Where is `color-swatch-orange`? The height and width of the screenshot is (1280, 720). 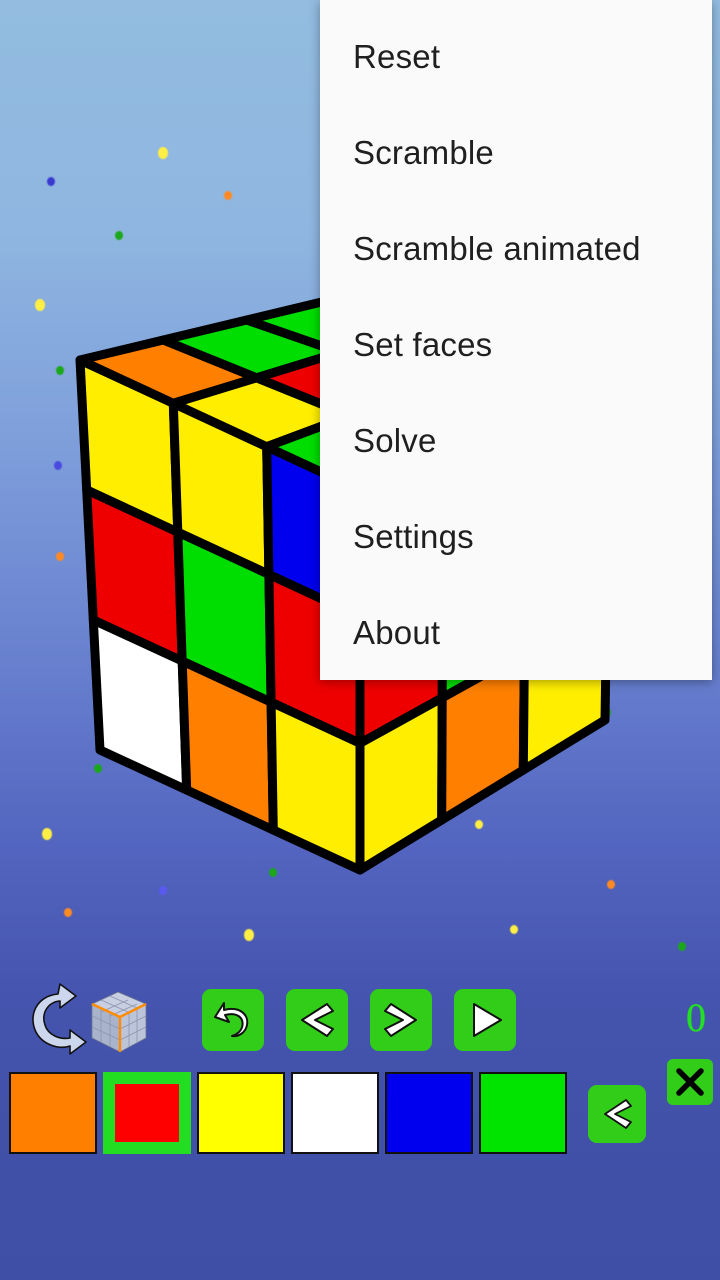
color-swatch-orange is located at coordinates (53, 1113).